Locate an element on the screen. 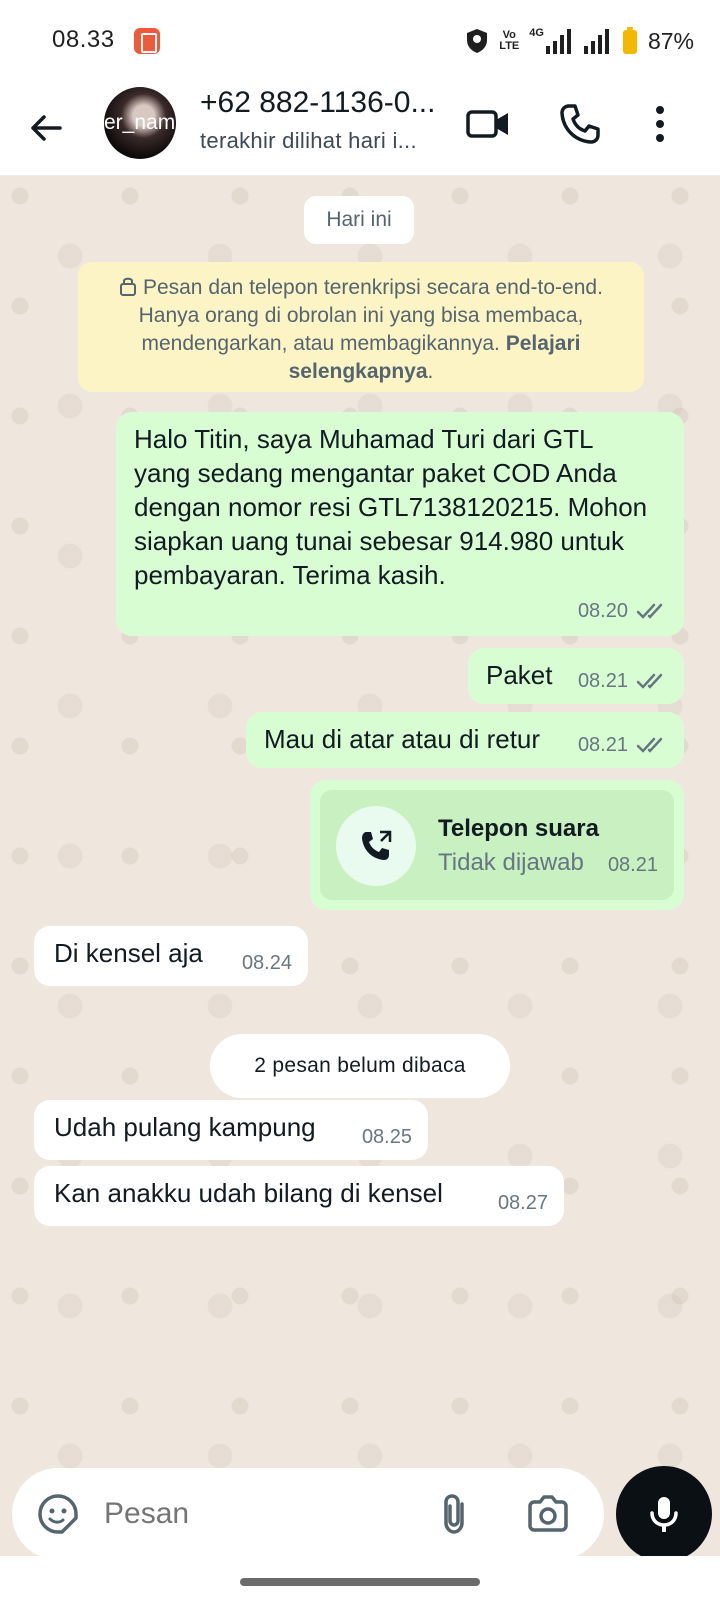 The width and height of the screenshot is (720, 1604). mic-icon is located at coordinates (664, 1514).